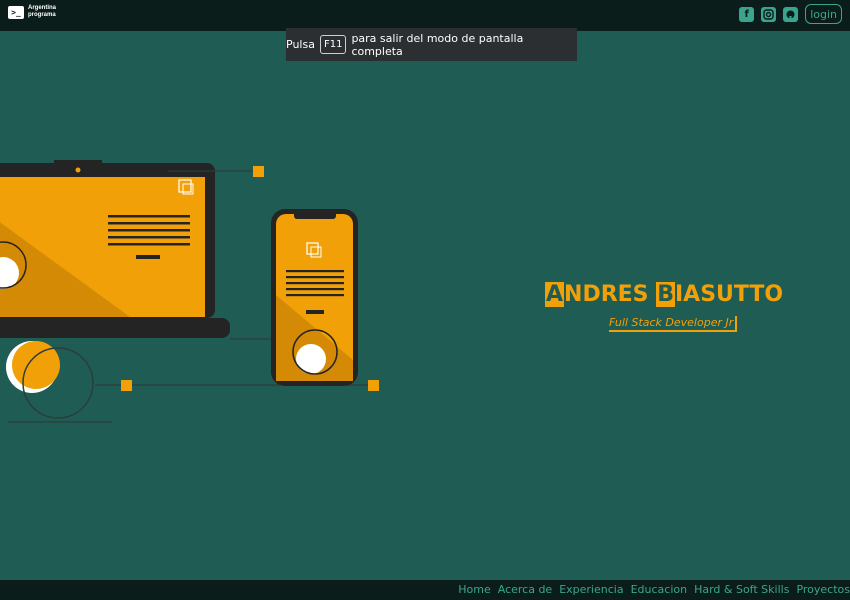 This screenshot has width=850, height=600. Describe the element at coordinates (823, 589) in the screenshot. I see `nav-proyectos: Proyectos` at that location.